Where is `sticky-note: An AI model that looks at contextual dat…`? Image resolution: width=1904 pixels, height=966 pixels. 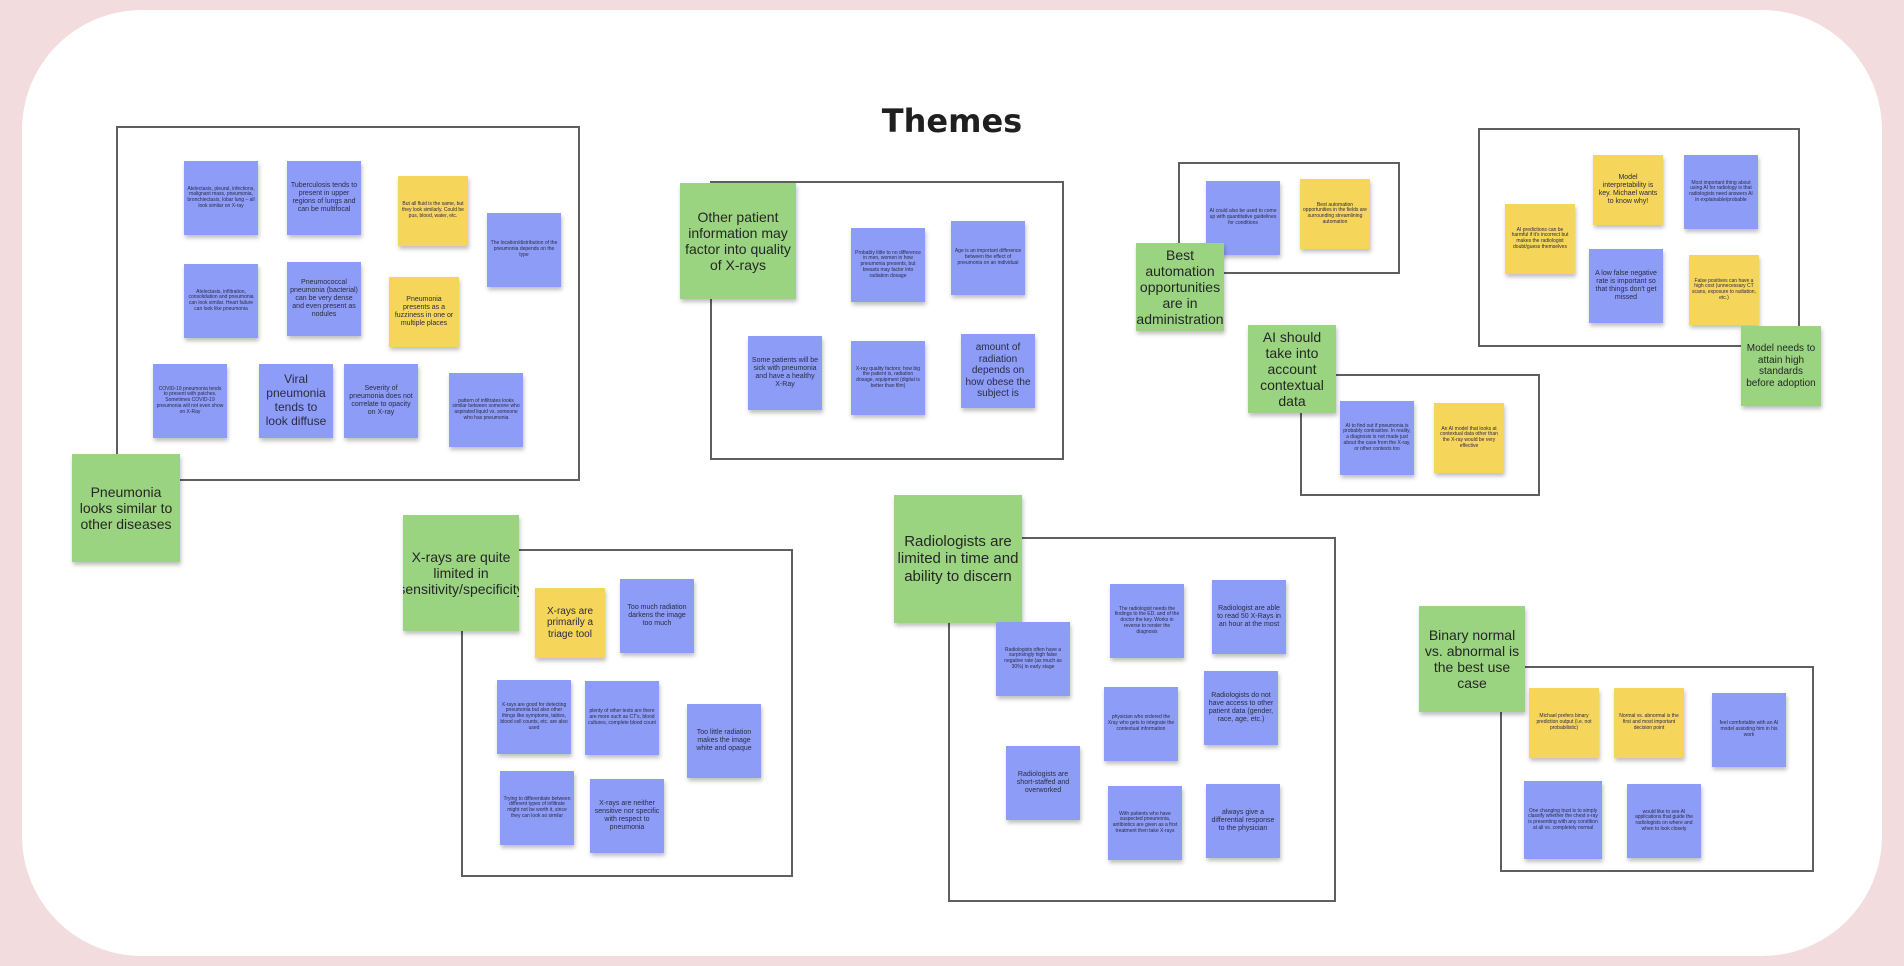 sticky-note: An AI model that looks at contextual dat… is located at coordinates (1469, 438).